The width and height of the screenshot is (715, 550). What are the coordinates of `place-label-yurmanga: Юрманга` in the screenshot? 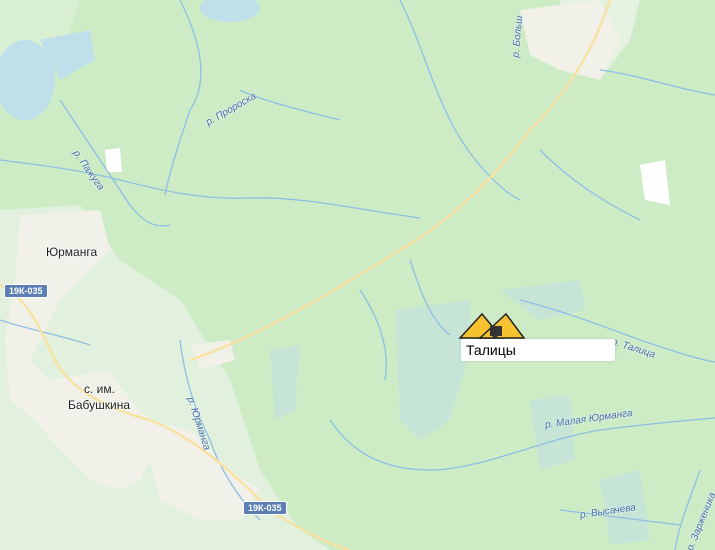 It's located at (71, 252).